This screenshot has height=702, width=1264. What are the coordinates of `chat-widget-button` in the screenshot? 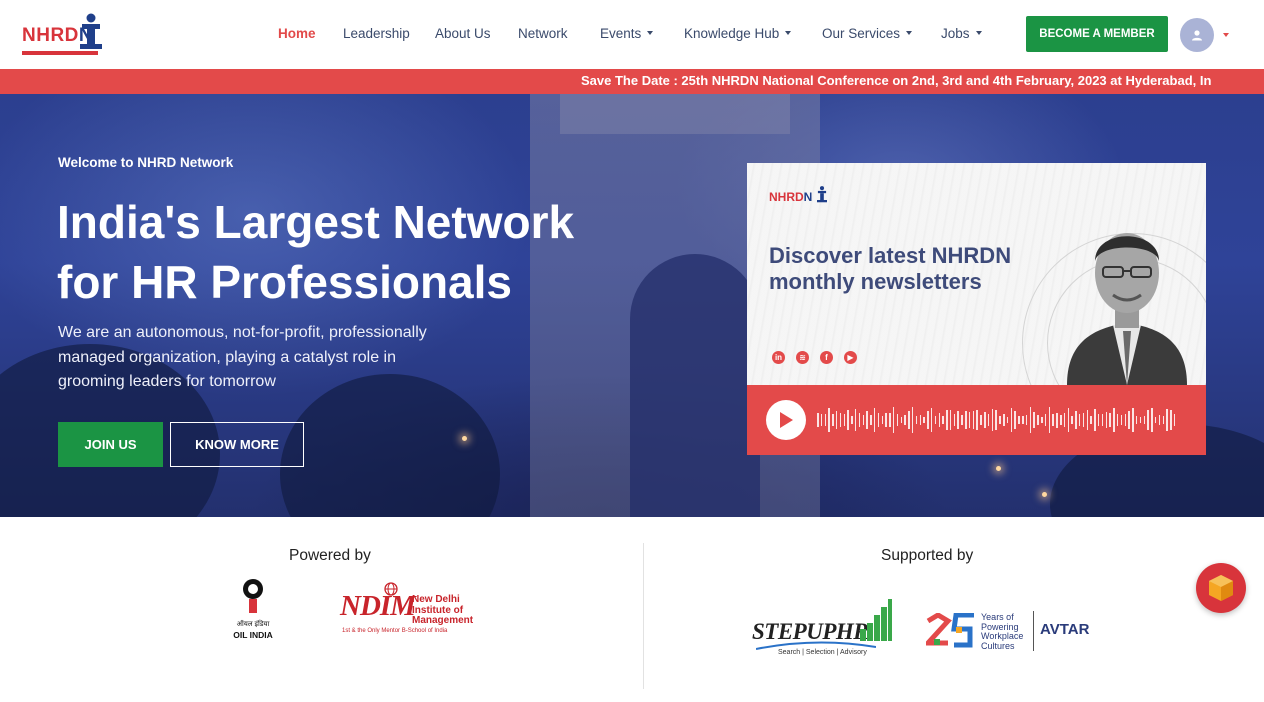 It's located at (1221, 588).